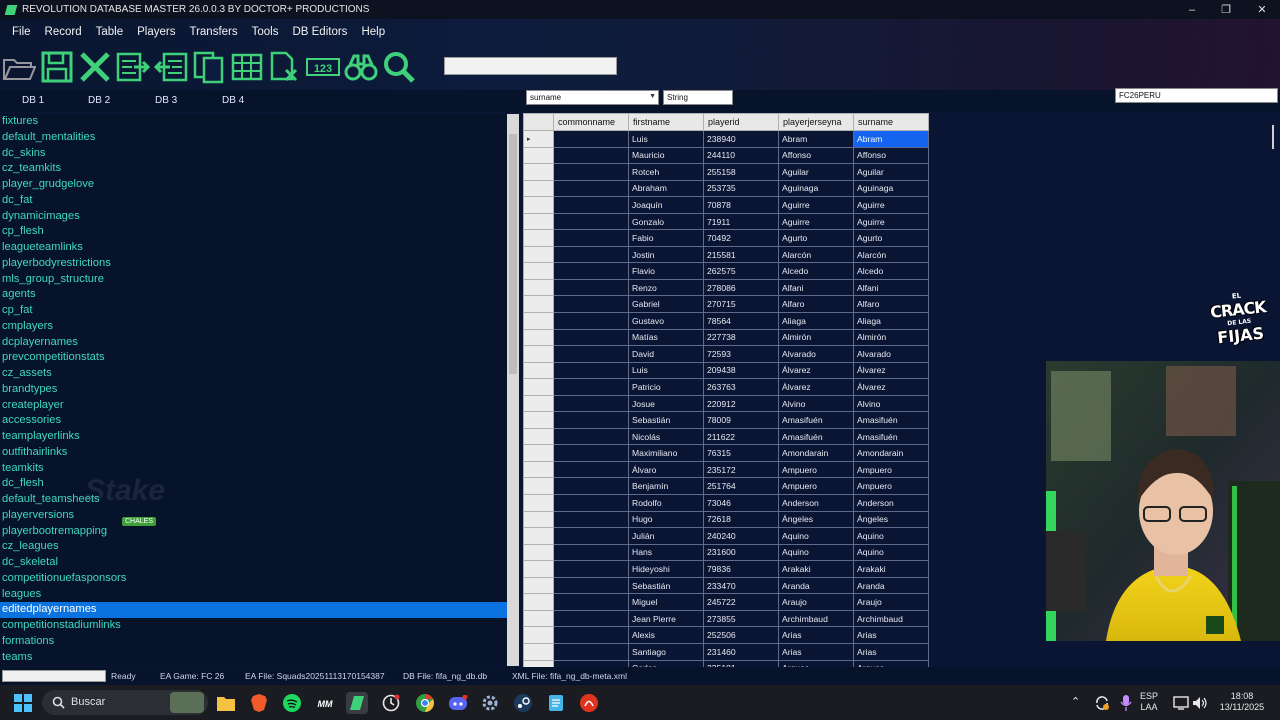  I want to click on table-list-item: playerbootremapping, so click(253, 532).